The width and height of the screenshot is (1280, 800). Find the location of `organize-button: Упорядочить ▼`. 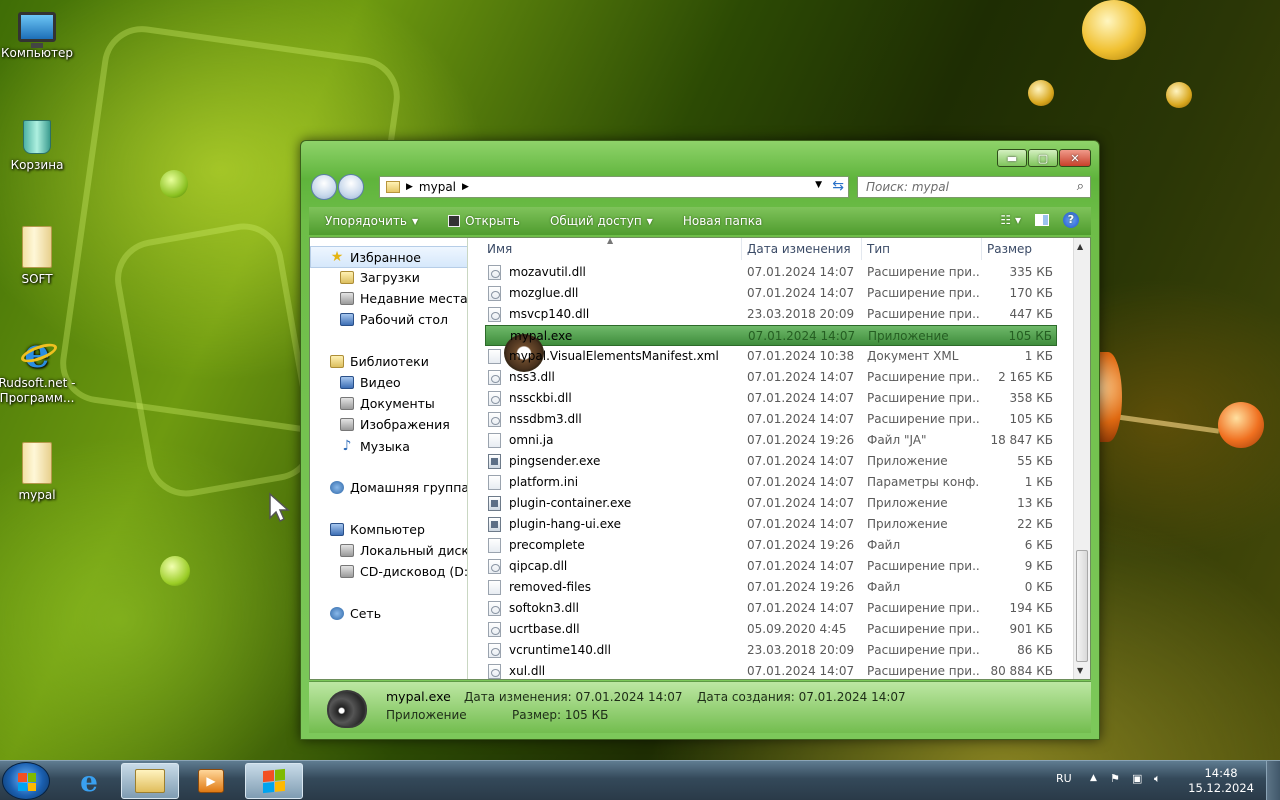

organize-button: Упорядочить ▼ is located at coordinates (371, 221).